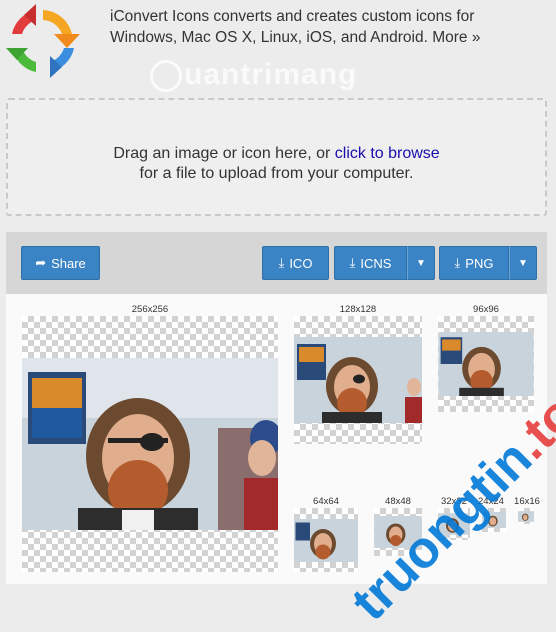 This screenshot has height=632, width=556. Describe the element at coordinates (398, 501) in the screenshot. I see `size-label-48: 48x48` at that location.